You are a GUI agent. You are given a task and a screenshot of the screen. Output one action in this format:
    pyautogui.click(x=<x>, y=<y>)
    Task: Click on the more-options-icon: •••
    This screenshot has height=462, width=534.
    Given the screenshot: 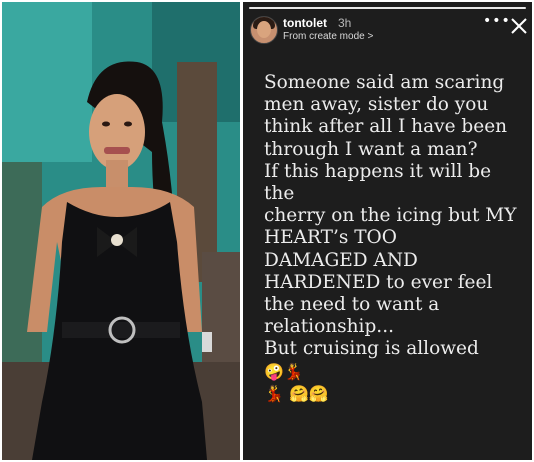 What is the action you would take?
    pyautogui.click(x=496, y=22)
    